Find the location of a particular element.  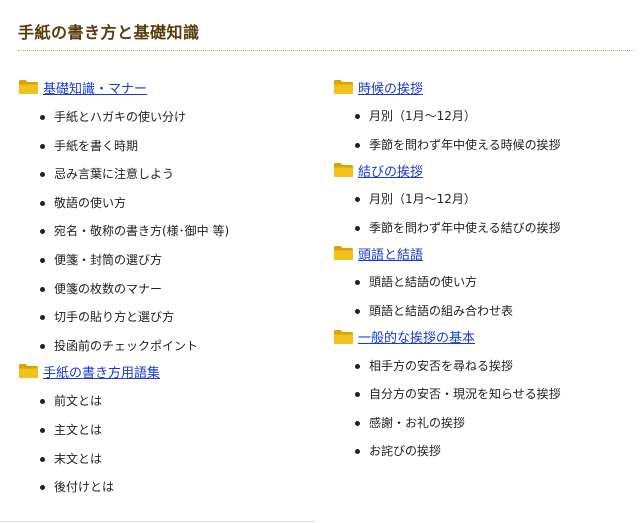

section-item-list: 頭語と結語の使い方 頭語と結語の組み合わせ表 is located at coordinates (483, 296).